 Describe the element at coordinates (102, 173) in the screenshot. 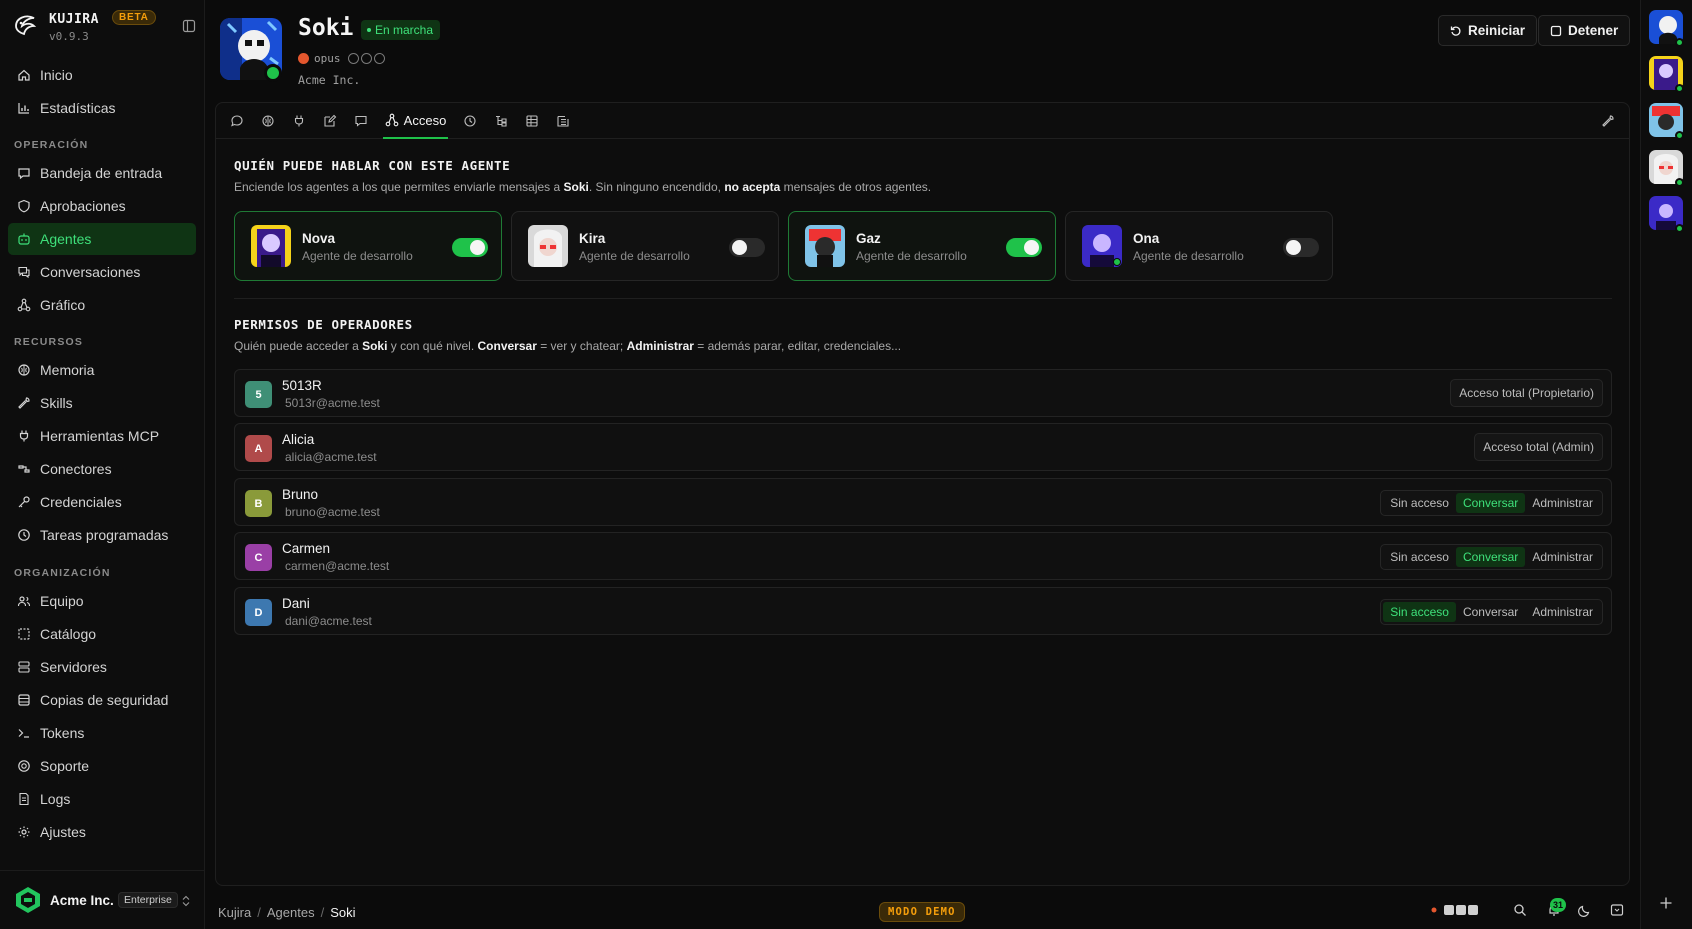

I see `nav-item-bandeja: Bandeja de entrada` at that location.